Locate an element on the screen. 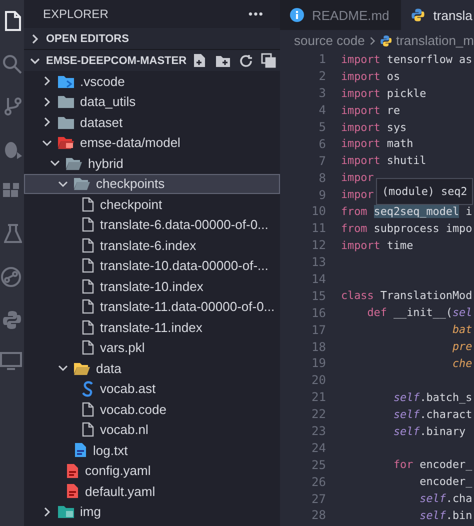 This screenshot has width=474, height=526. breadcrumb-item: translation_m is located at coordinates (435, 40).